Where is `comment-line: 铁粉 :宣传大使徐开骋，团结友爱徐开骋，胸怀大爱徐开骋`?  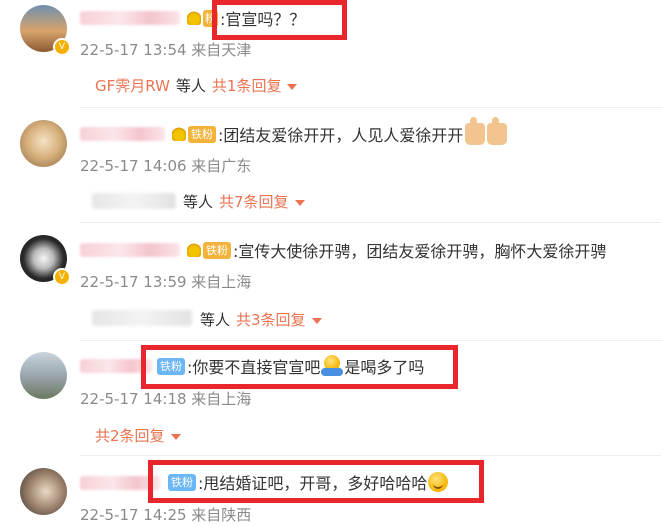 comment-line: 铁粉 :宣传大使徐开骋，团结友爱徐开骋，胸怀大爱徐开骋 is located at coordinates (396, 250).